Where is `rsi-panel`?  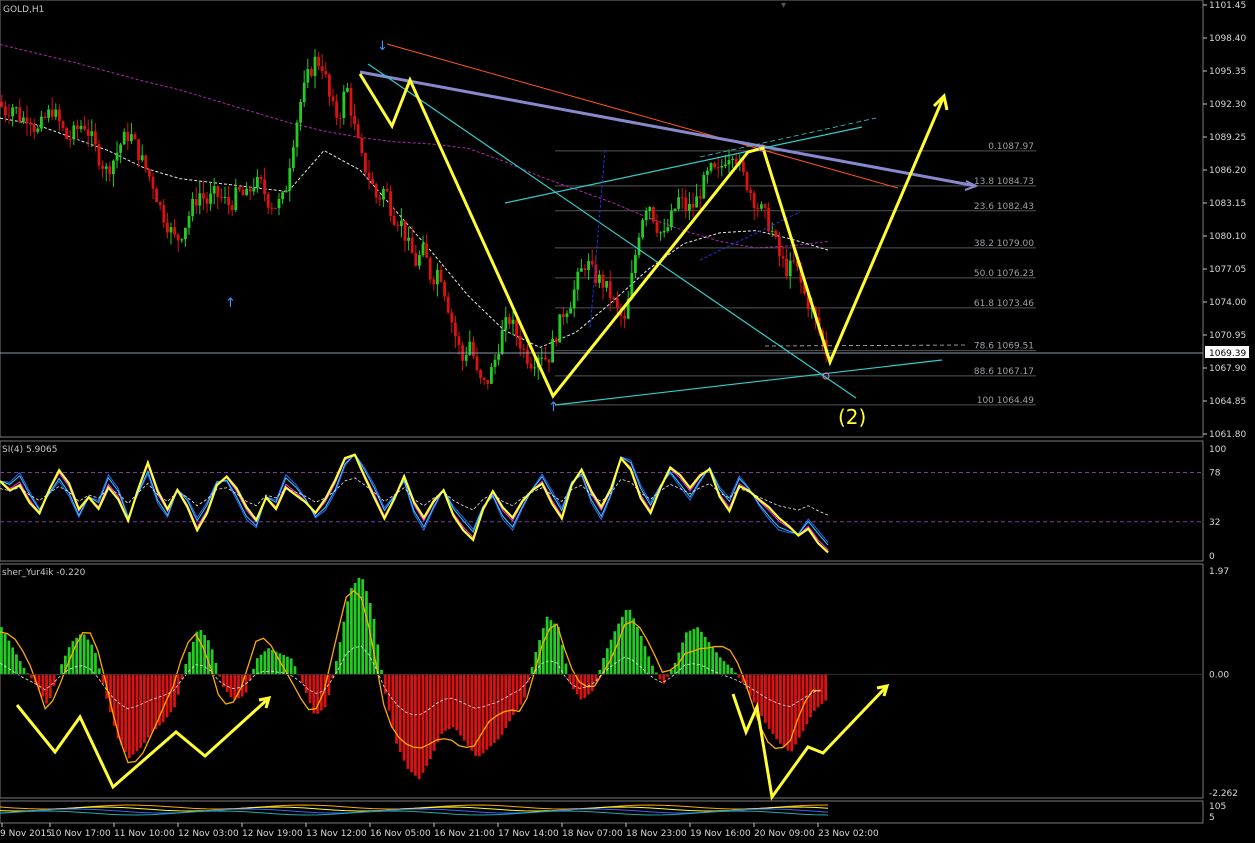 rsi-panel is located at coordinates (602, 501).